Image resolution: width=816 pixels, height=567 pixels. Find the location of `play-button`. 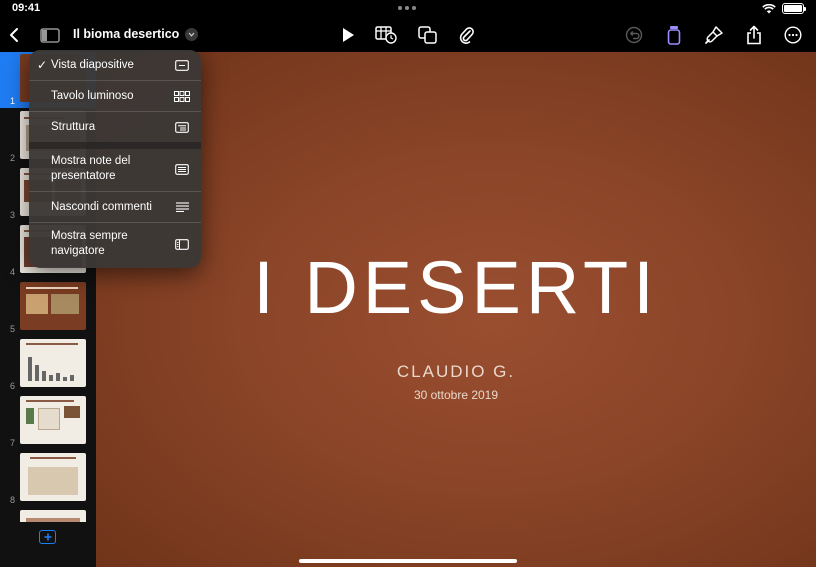

play-button is located at coordinates (348, 35).